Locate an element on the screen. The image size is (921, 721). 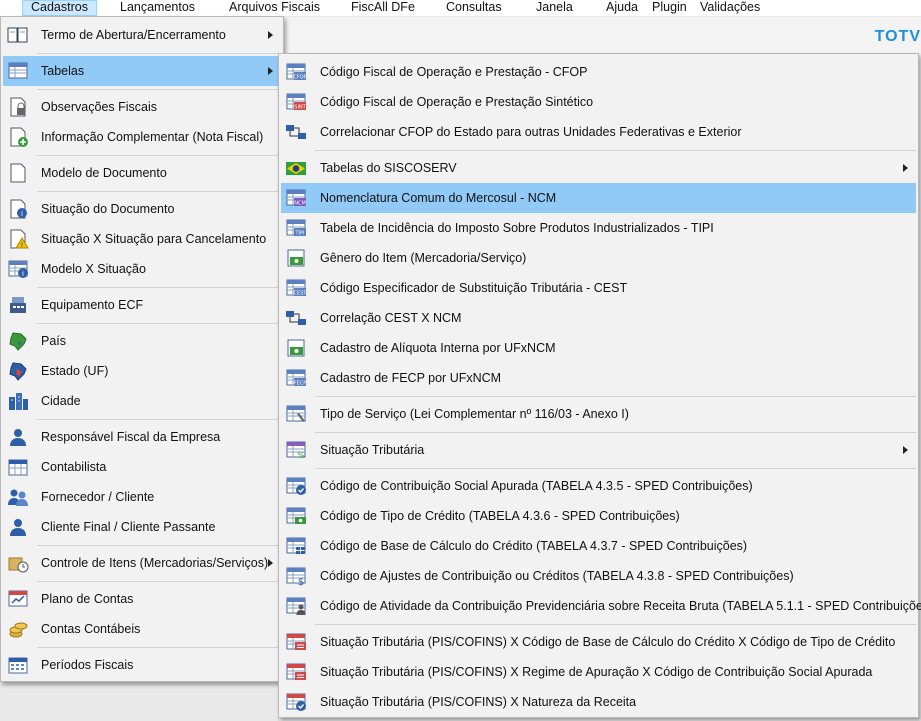
cadastros-item-responsavel-fiscal-da-empresa: Responsável Fiscal da Empresa is located at coordinates (142, 437).